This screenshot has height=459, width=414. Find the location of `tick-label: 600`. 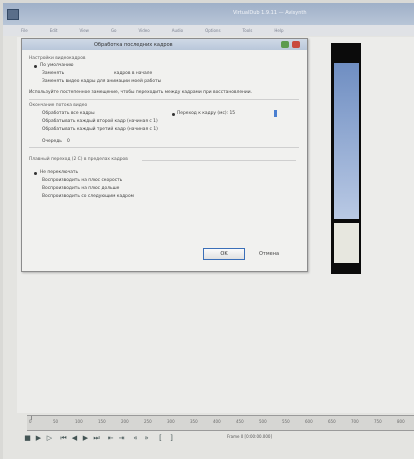

tick-label: 600 is located at coordinates (309, 421).